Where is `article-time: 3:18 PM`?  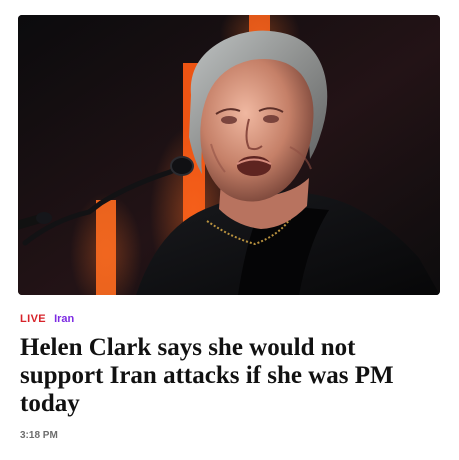 article-time: 3:18 PM is located at coordinates (39, 435).